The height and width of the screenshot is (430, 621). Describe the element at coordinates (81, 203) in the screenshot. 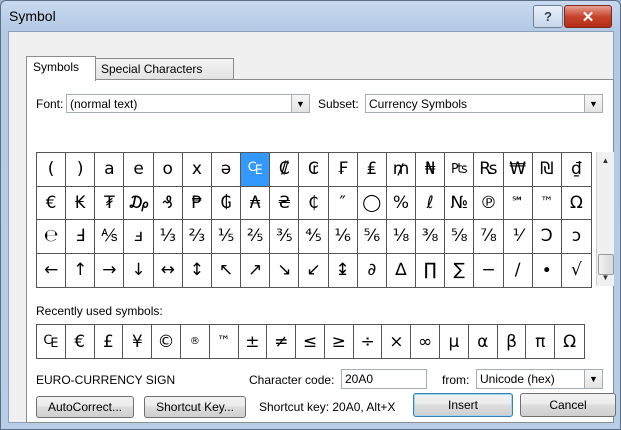

I see `symbol-cell: ₭` at that location.